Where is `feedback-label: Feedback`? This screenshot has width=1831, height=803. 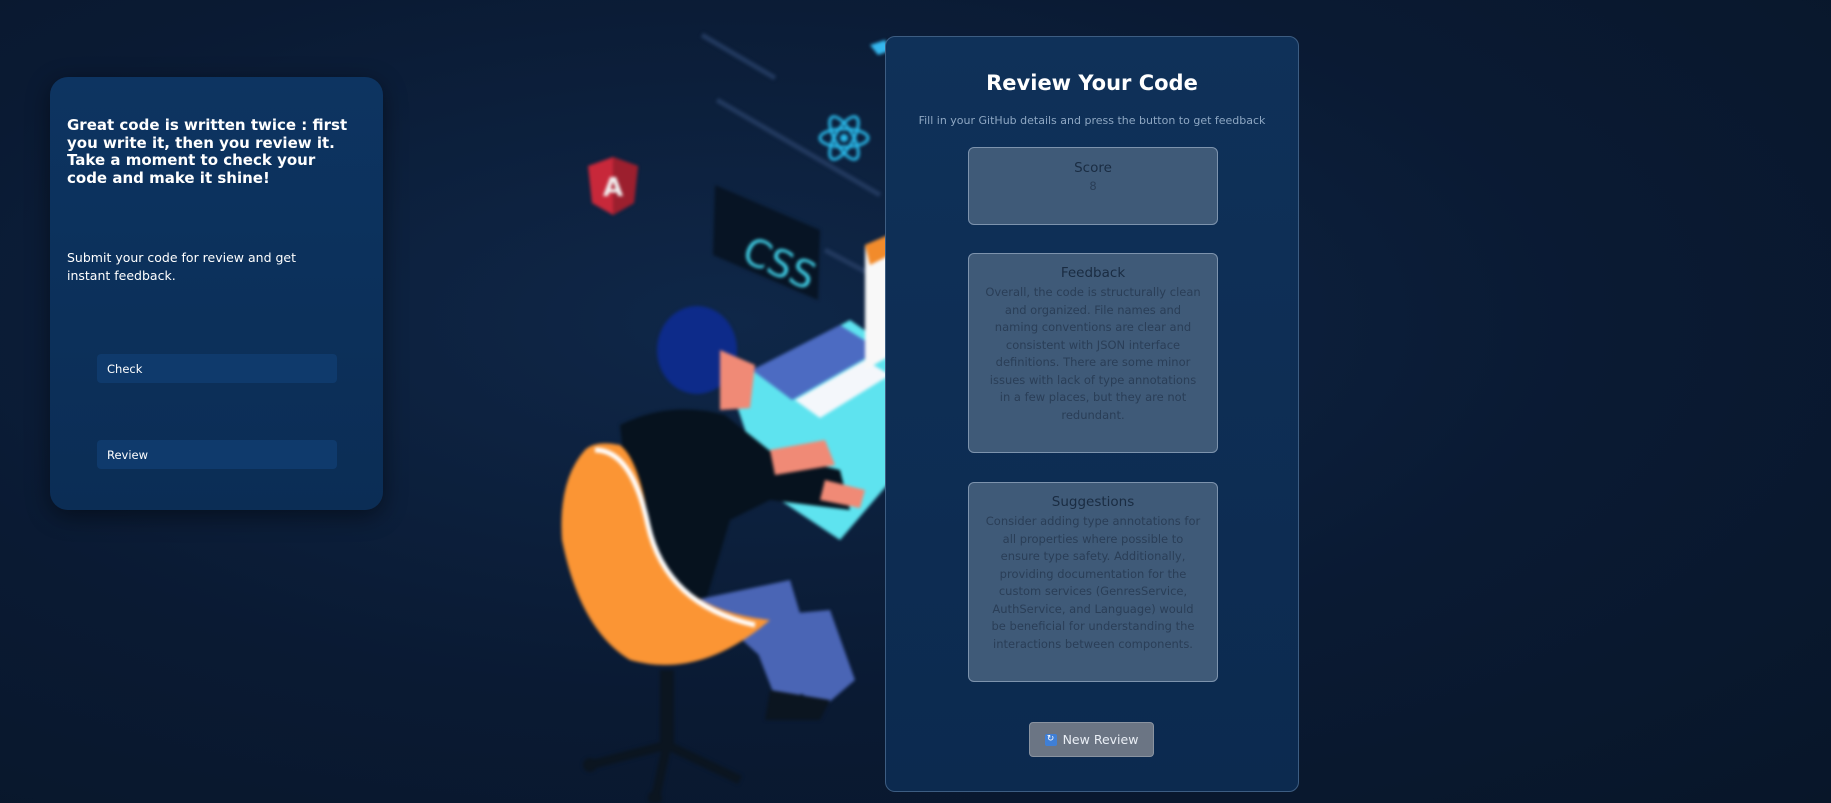
feedback-label: Feedback is located at coordinates (1093, 273).